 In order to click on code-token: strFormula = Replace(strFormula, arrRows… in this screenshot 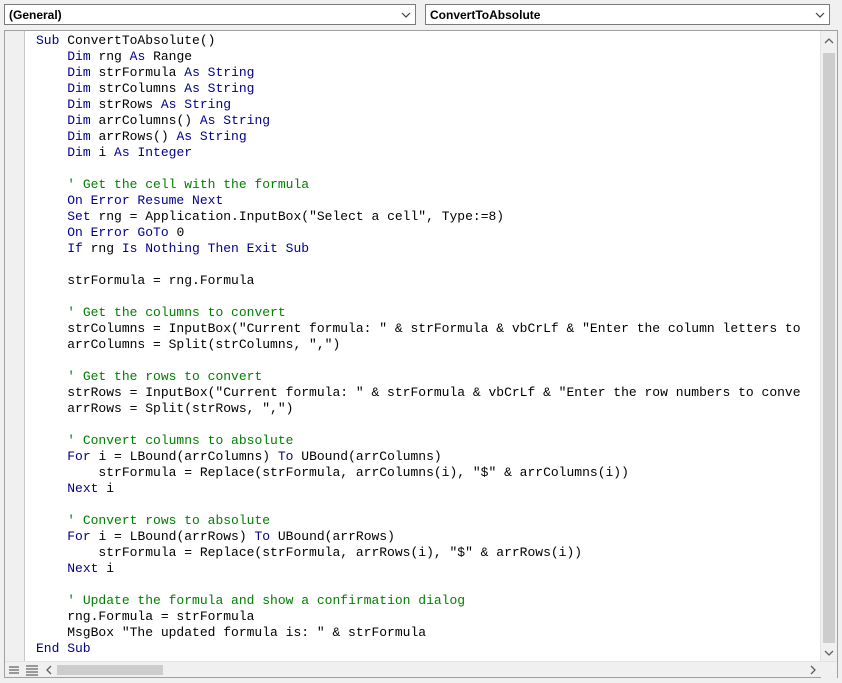, I will do `click(309, 552)`.